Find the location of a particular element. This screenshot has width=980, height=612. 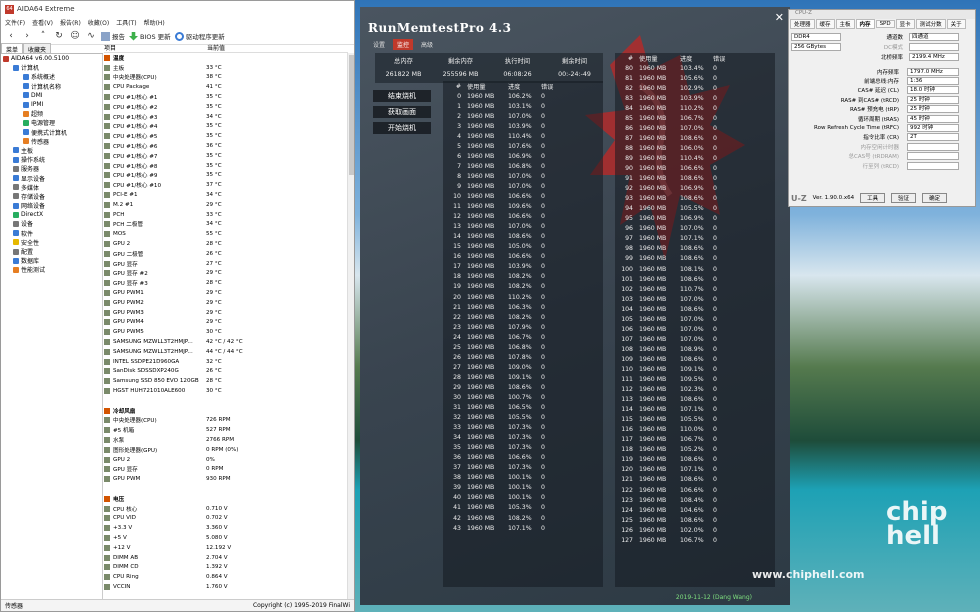

refresh-icon: ↻ is located at coordinates (59, 36).